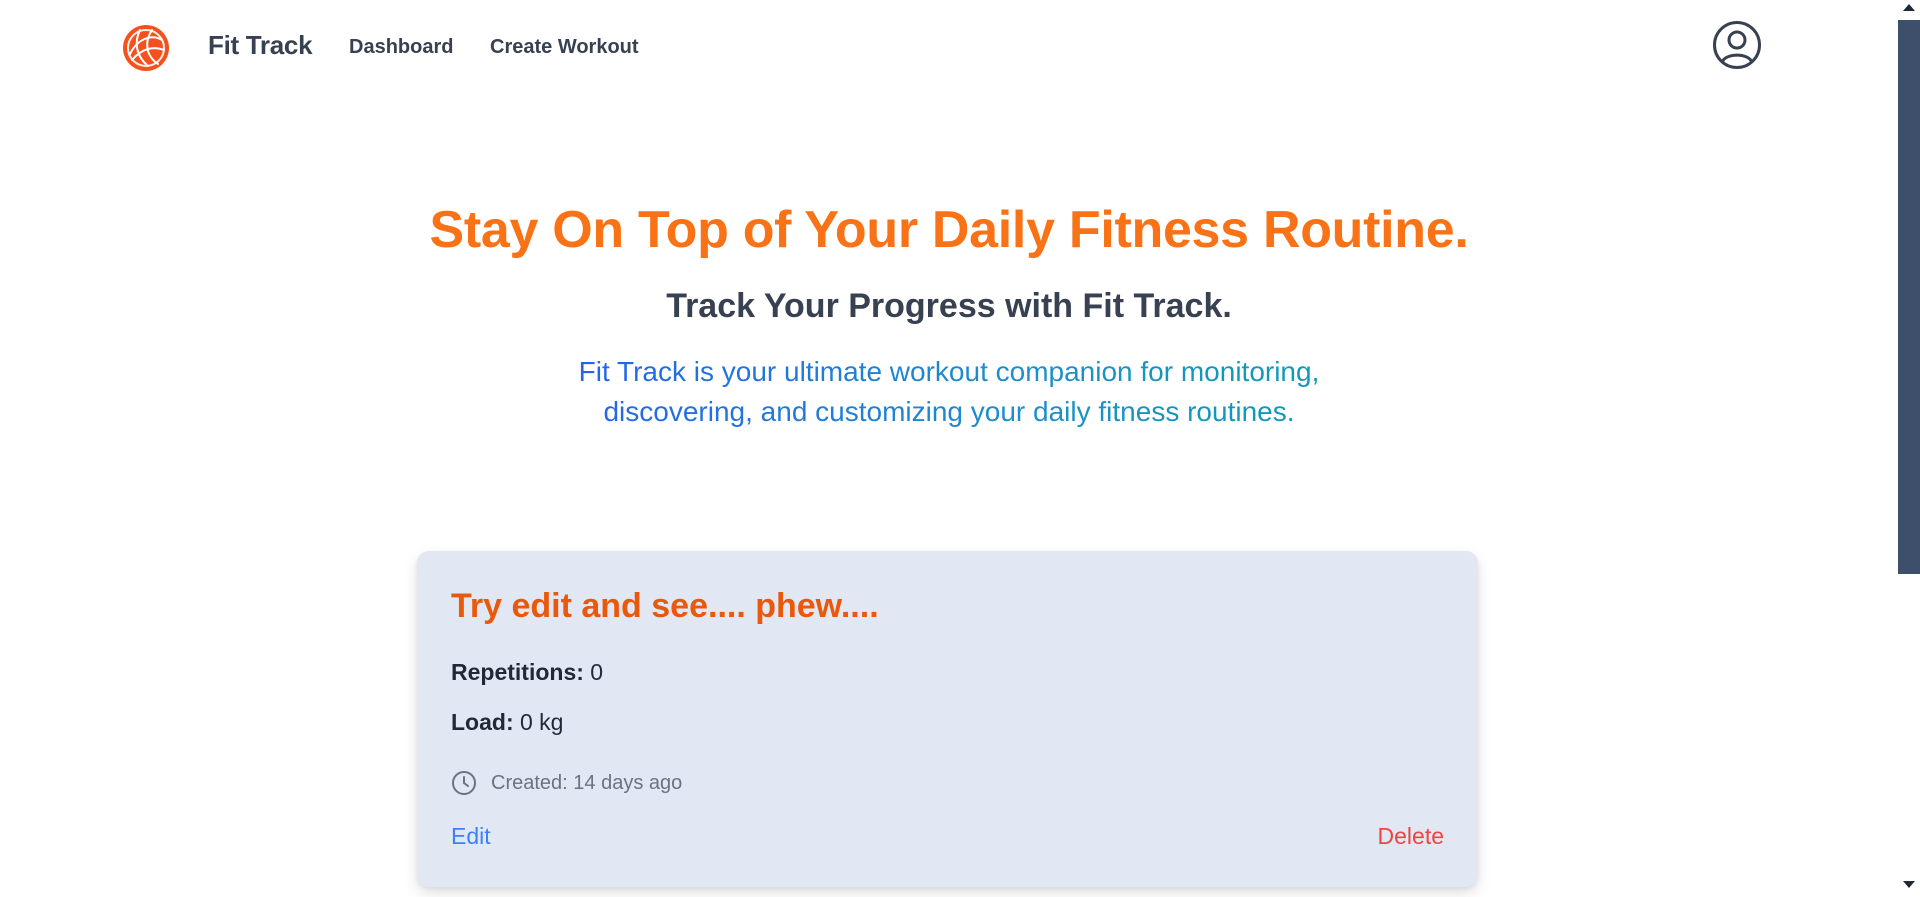 This screenshot has width=1920, height=897. What do you see at coordinates (1909, 7) in the screenshot?
I see `scroll-up-arrow-icon` at bounding box center [1909, 7].